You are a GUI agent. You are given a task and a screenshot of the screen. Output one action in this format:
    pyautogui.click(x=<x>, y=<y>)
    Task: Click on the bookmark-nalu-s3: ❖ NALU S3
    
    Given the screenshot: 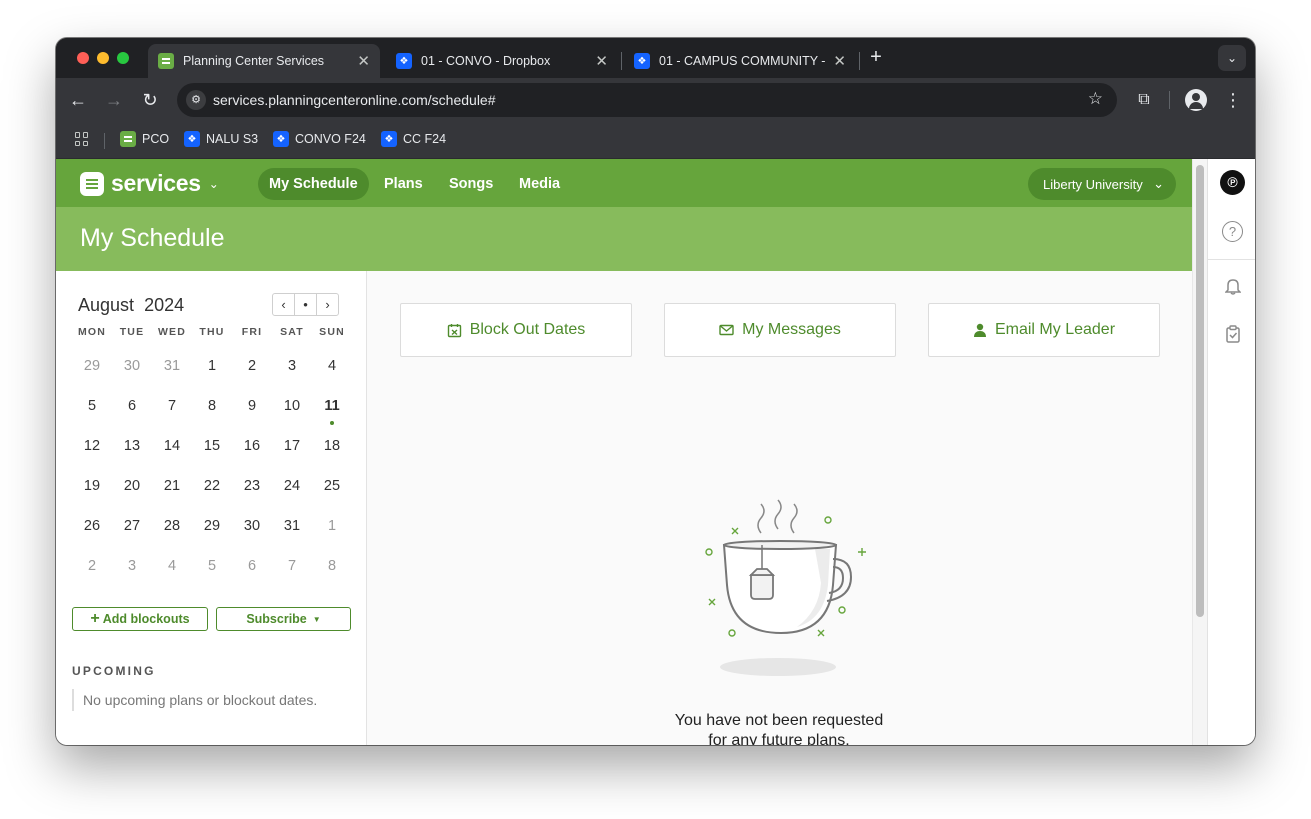 What is the action you would take?
    pyautogui.click(x=221, y=139)
    